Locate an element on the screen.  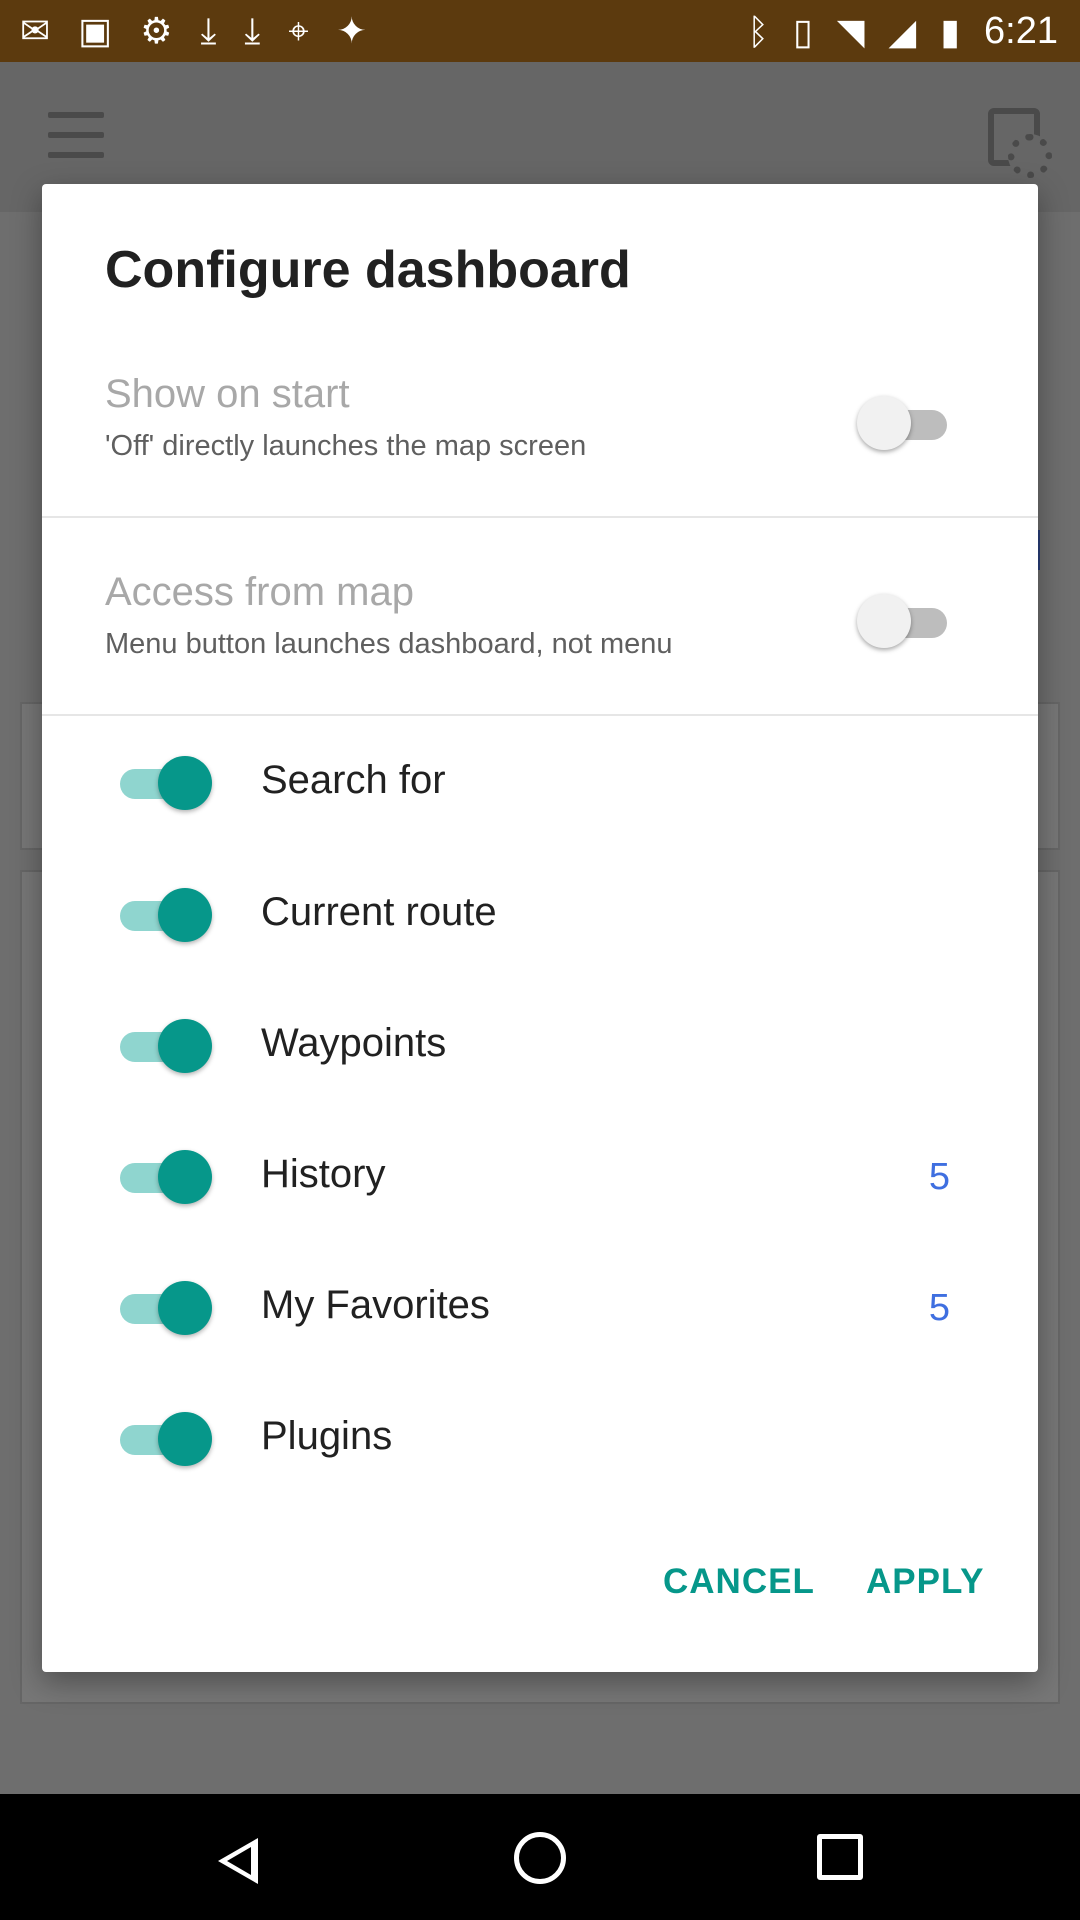
item-label-my-favorites: My Favorites is located at coordinates (375, 1305).